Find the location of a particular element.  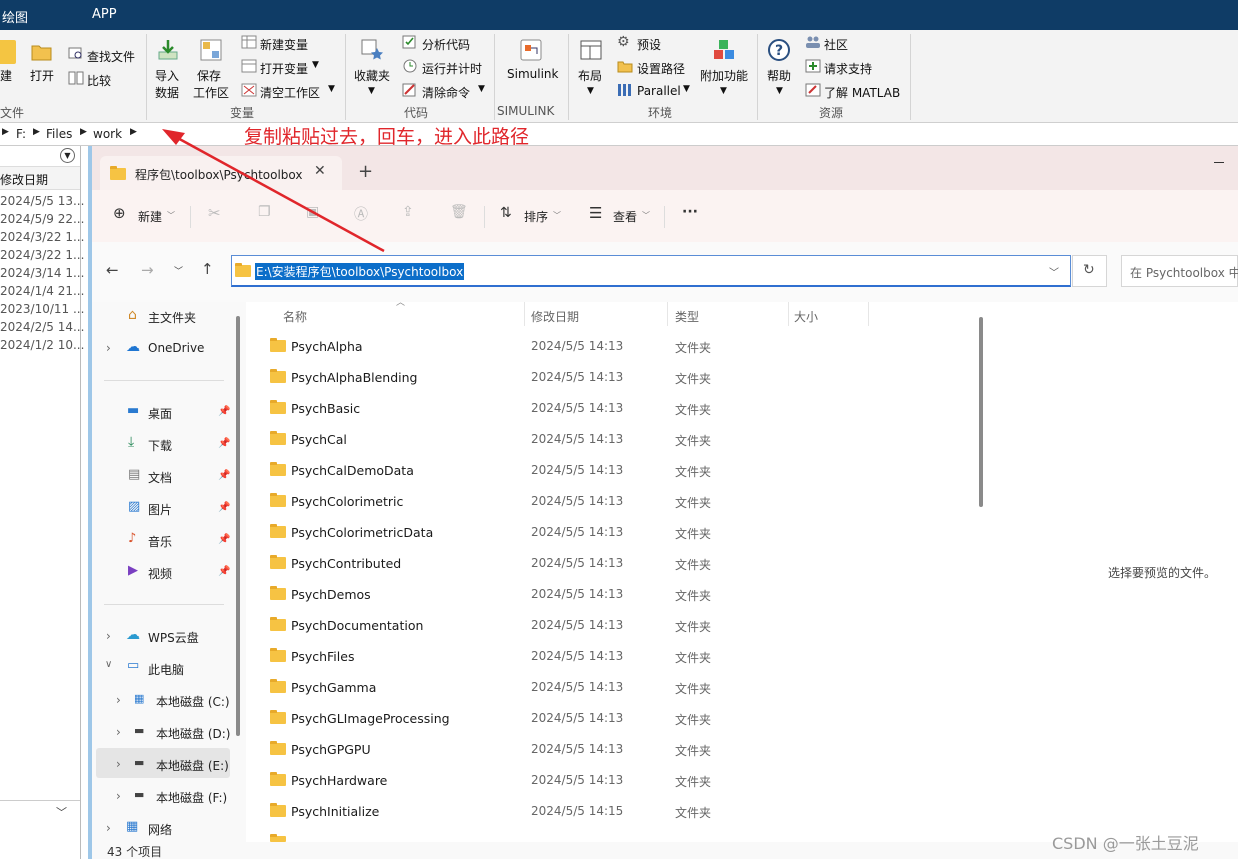

modified-date-header: 修改日期 is located at coordinates (24, 179).